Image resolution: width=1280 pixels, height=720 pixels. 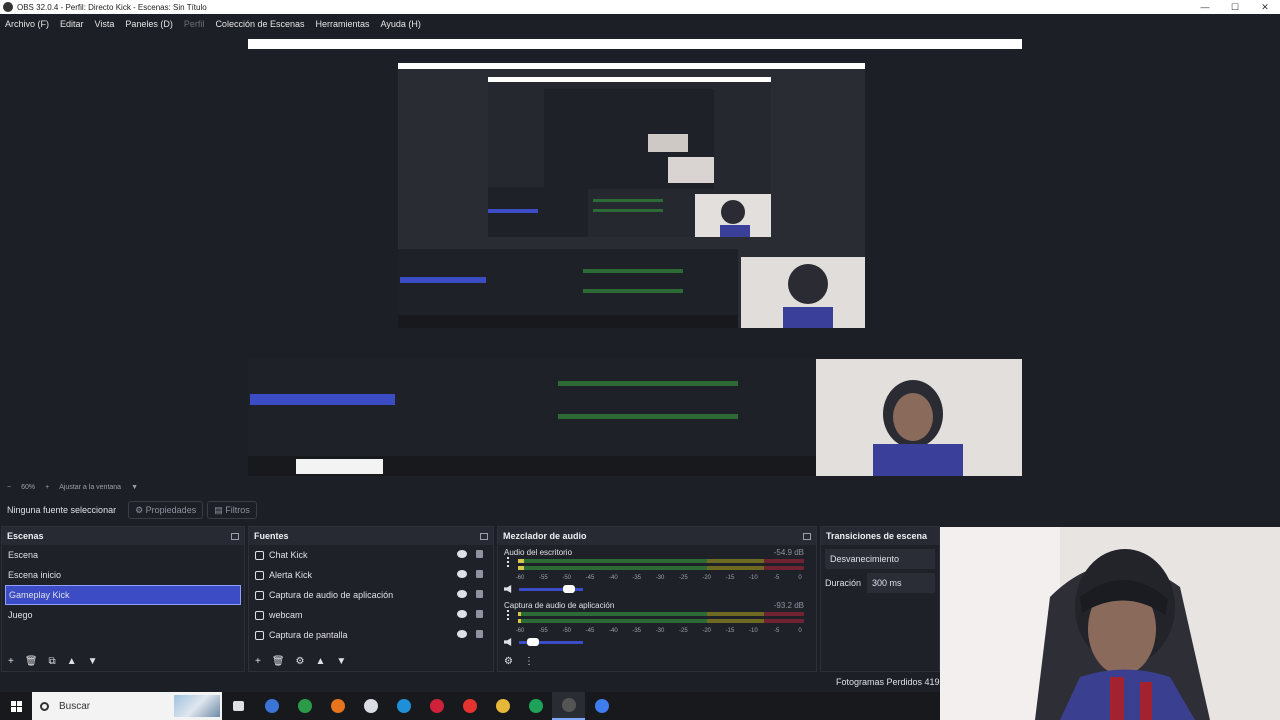 What do you see at coordinates (371, 575) in the screenshot?
I see `source-item: Alerta Kick` at bounding box center [371, 575].